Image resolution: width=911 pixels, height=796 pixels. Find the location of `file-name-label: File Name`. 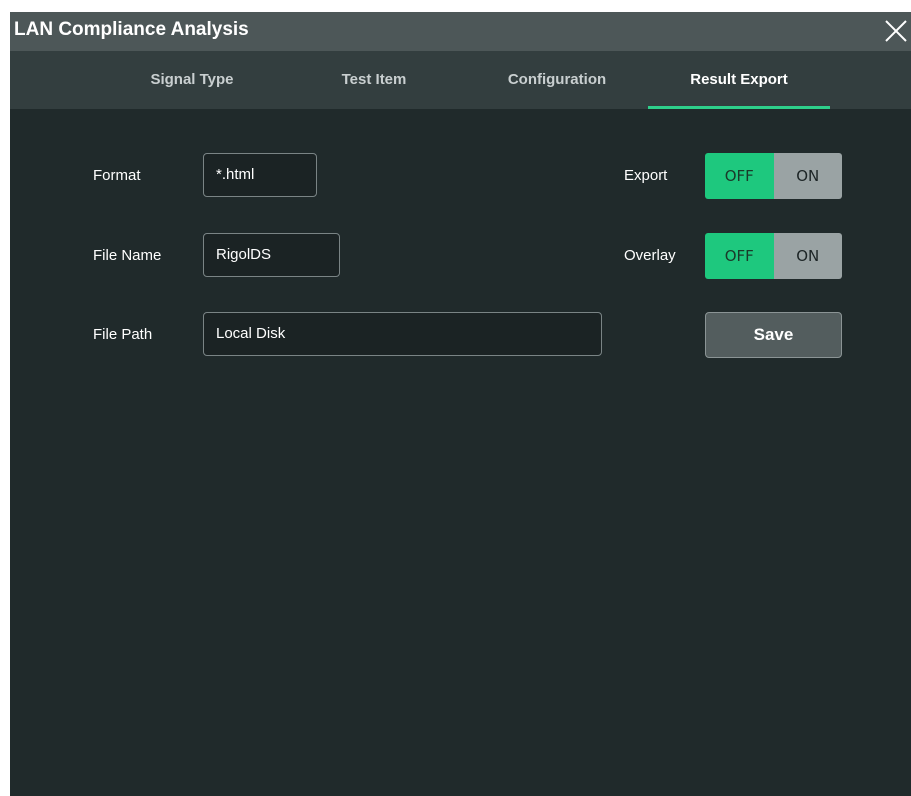

file-name-label: File Name is located at coordinates (127, 255).